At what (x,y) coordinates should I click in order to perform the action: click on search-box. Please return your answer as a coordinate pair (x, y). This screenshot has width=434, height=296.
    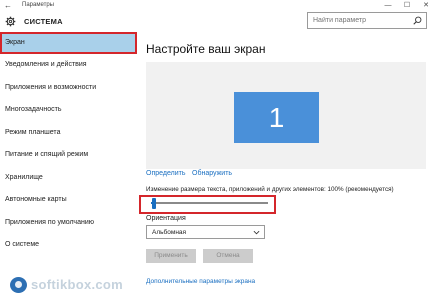
    Looking at the image, I should click on (367, 20).